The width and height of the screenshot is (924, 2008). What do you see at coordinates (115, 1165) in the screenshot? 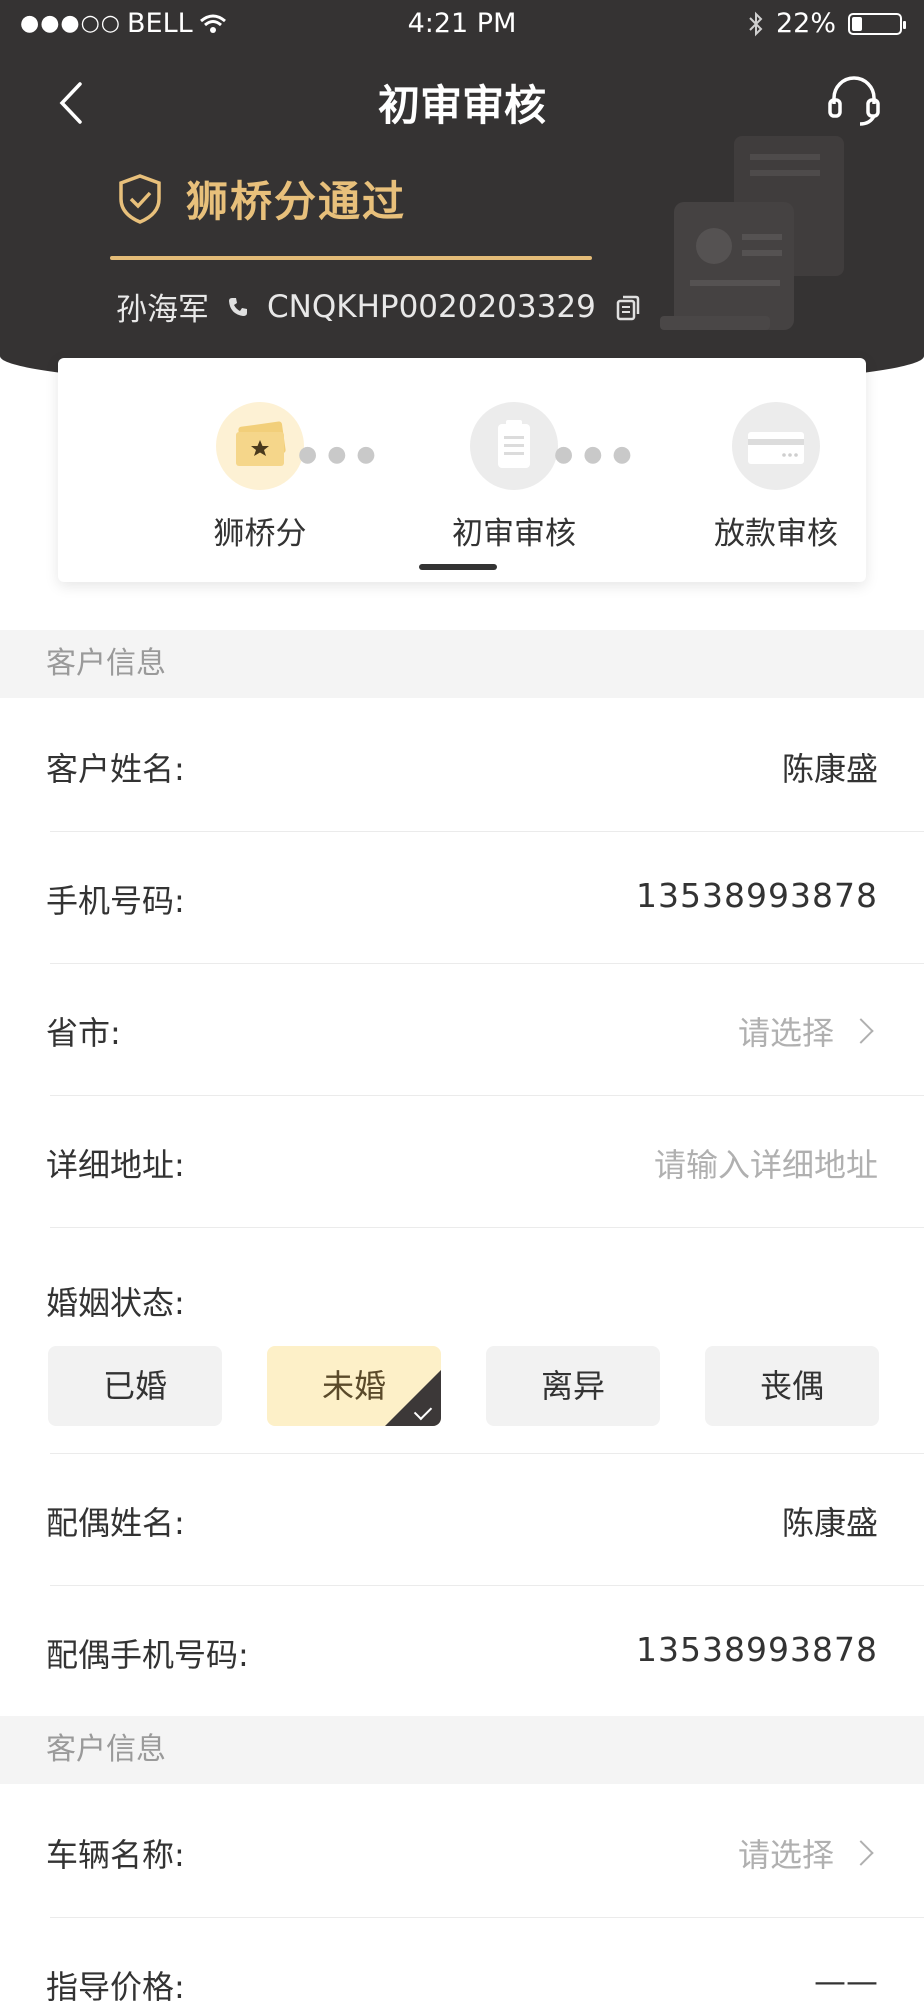
I see `field-label: 详细地址:` at bounding box center [115, 1165].